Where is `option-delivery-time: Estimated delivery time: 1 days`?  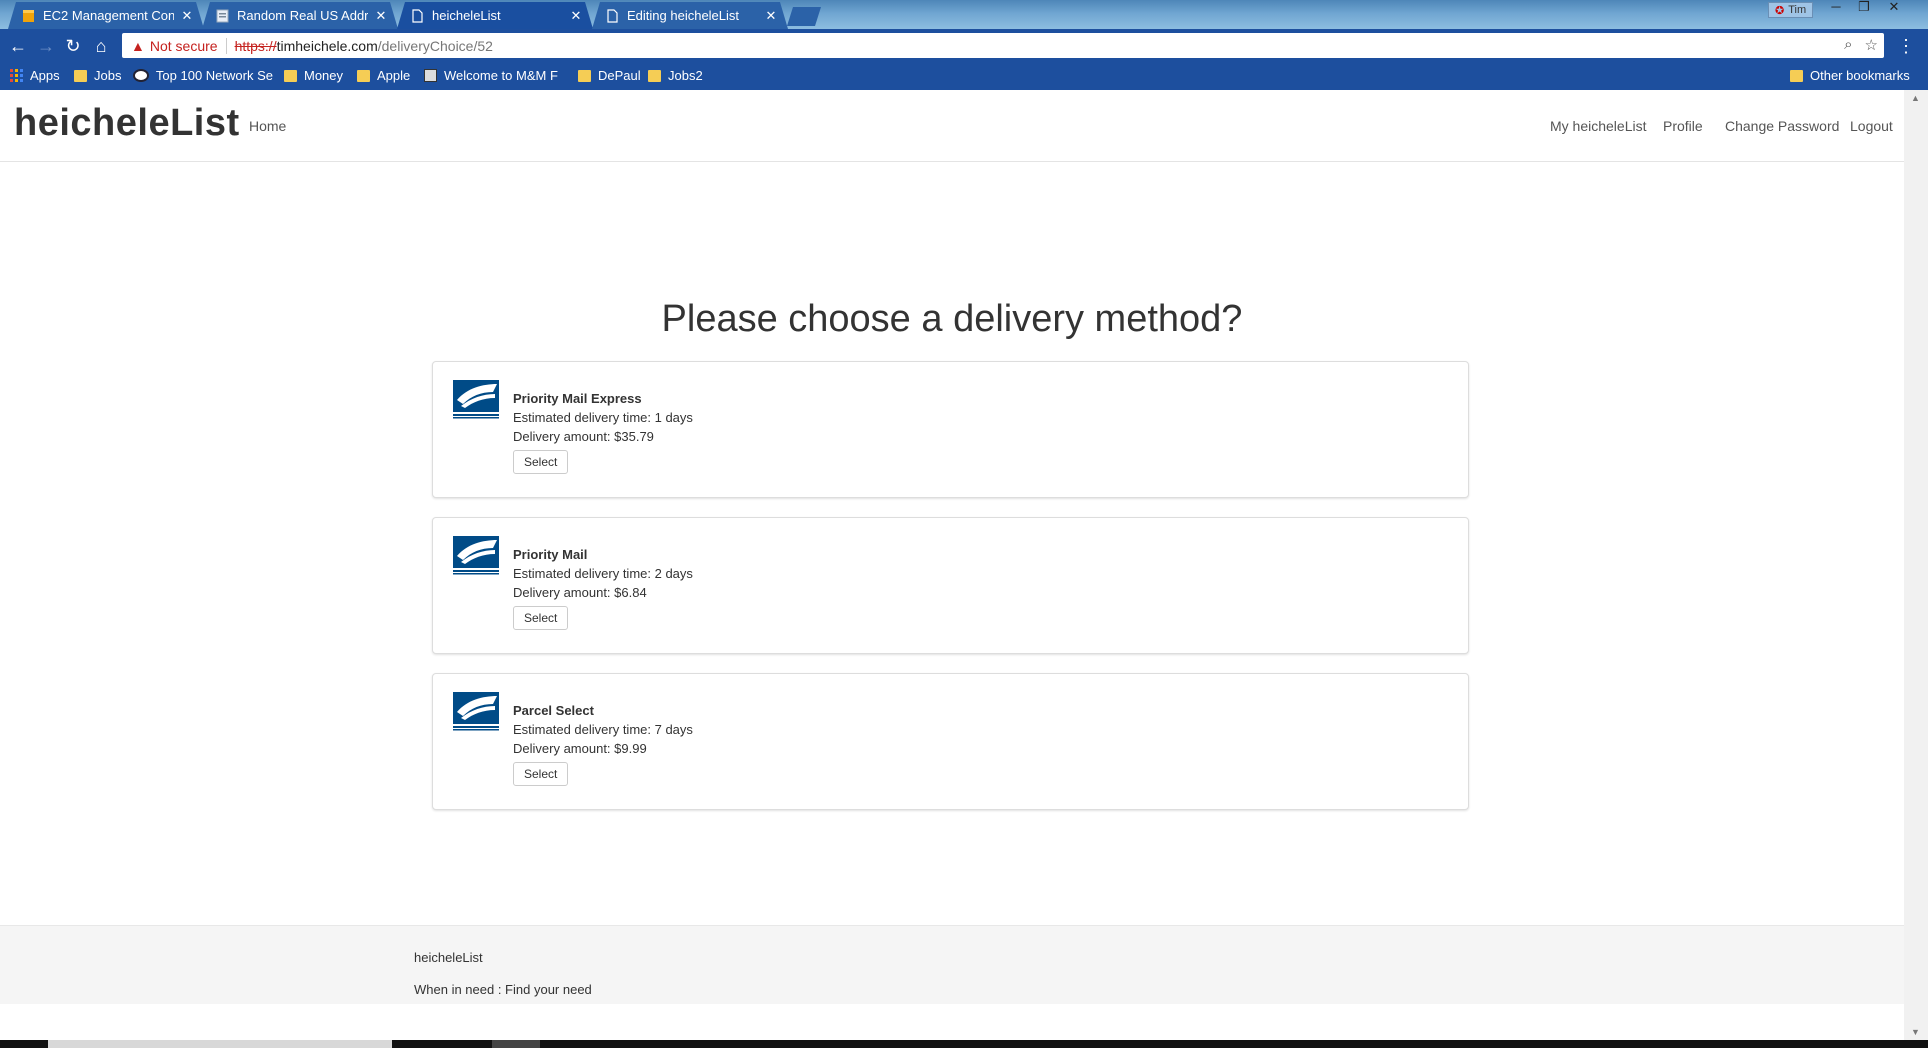 option-delivery-time: Estimated delivery time: 1 days is located at coordinates (603, 417).